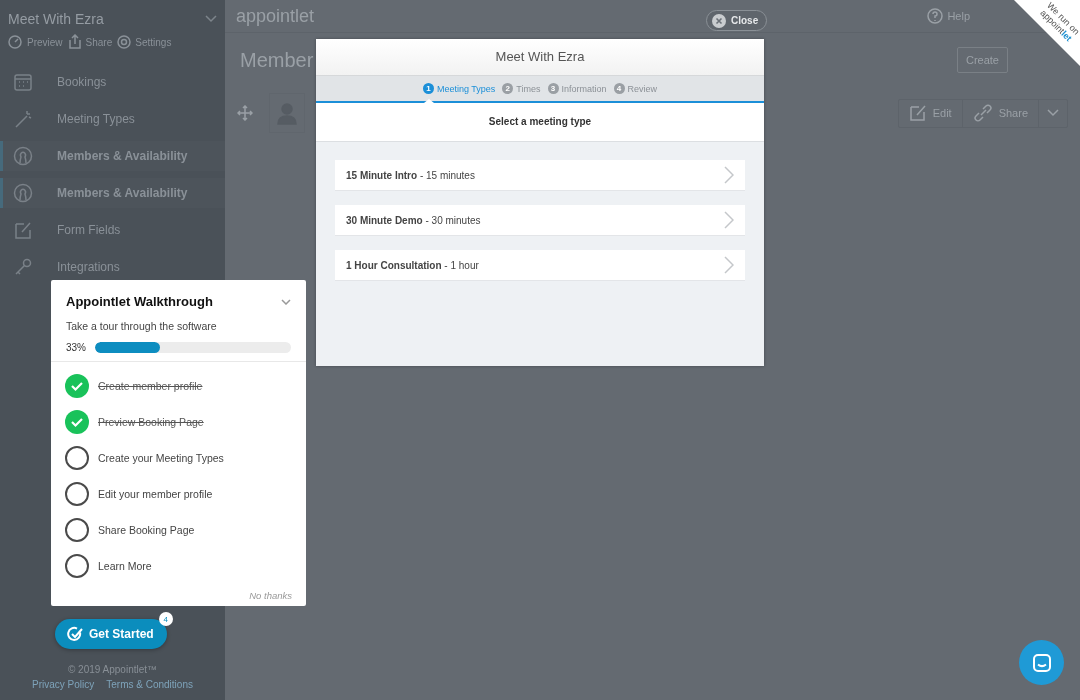  I want to click on sidebar-item: Form Fields, so click(112, 230).